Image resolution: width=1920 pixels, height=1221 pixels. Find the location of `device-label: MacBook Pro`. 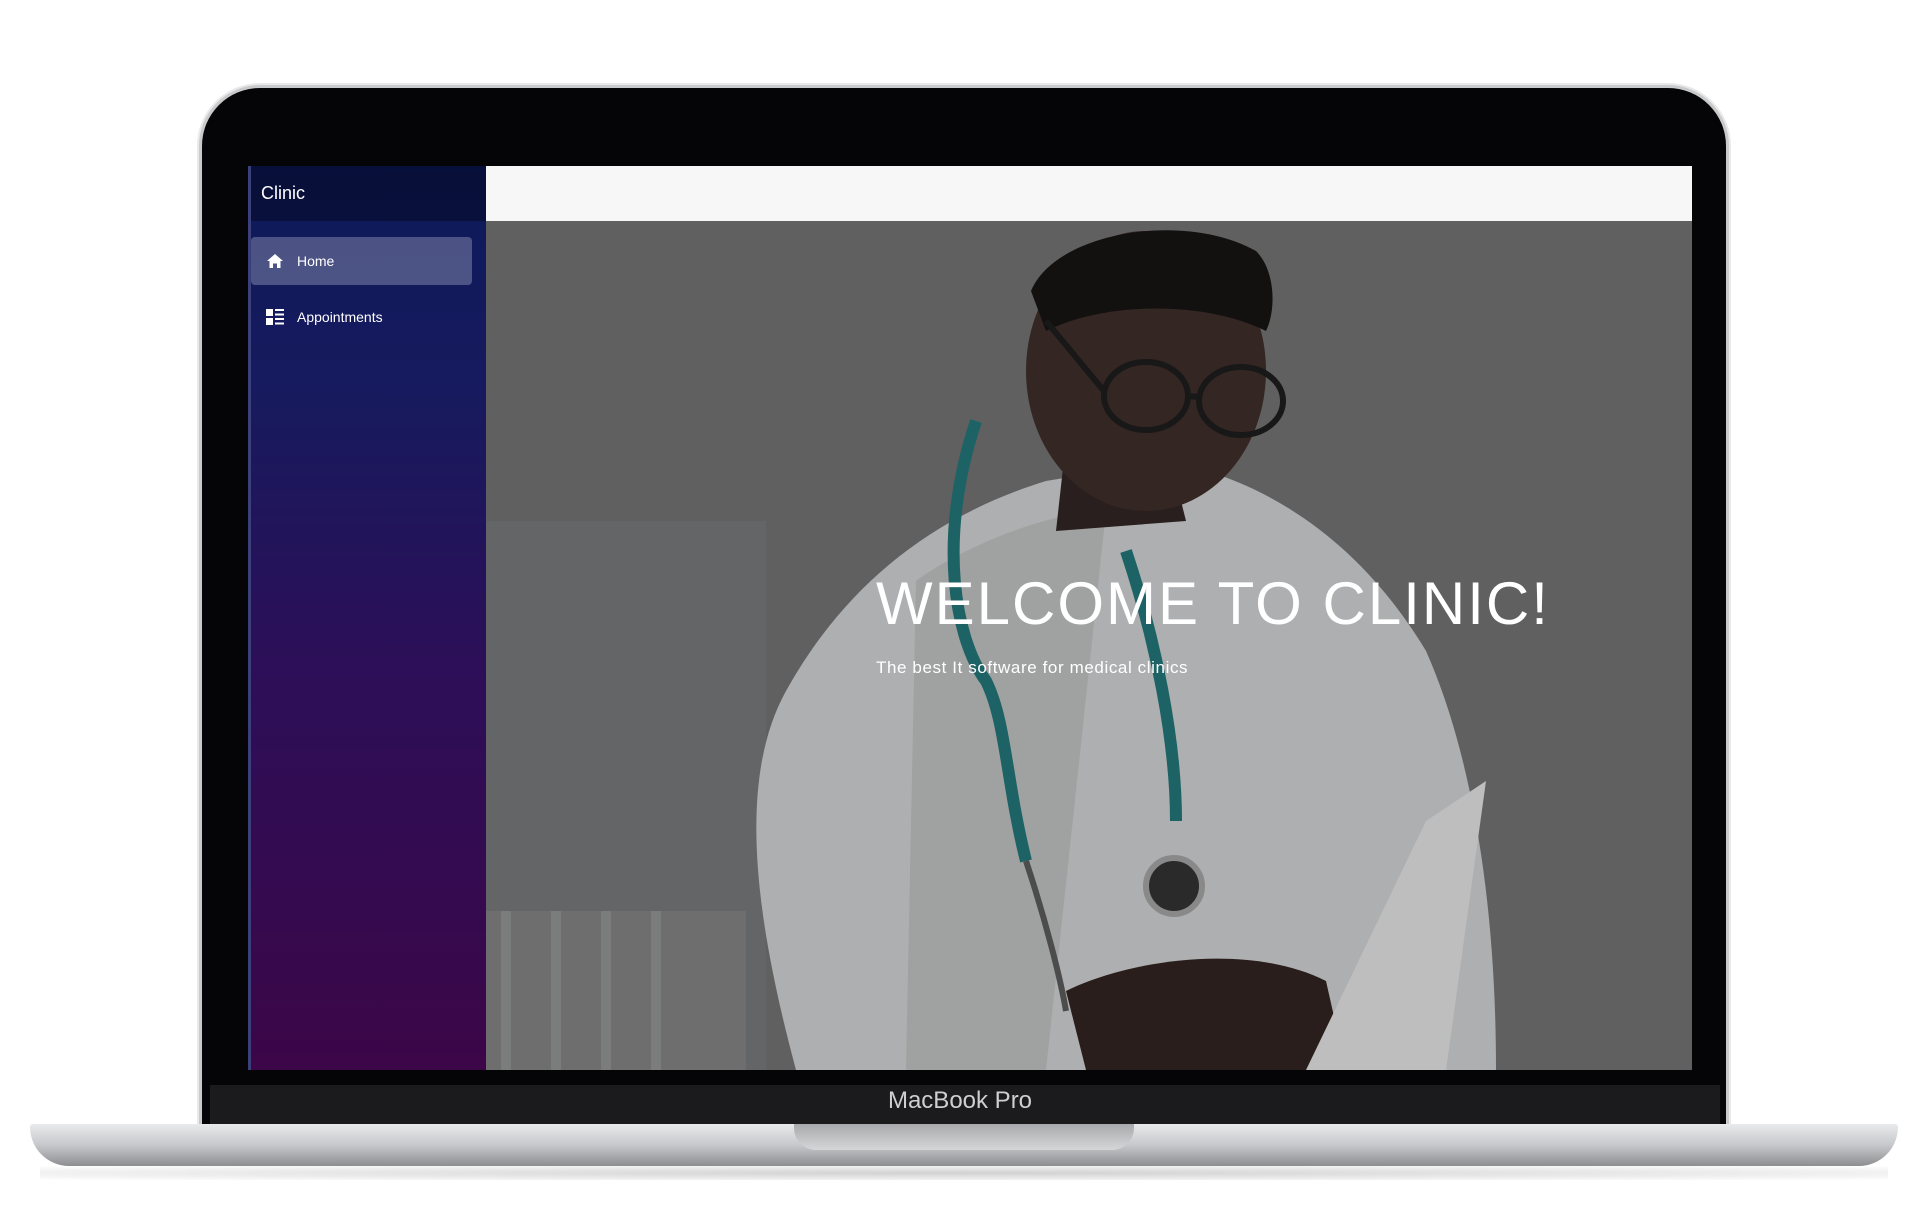

device-label: MacBook Pro is located at coordinates (960, 1100).